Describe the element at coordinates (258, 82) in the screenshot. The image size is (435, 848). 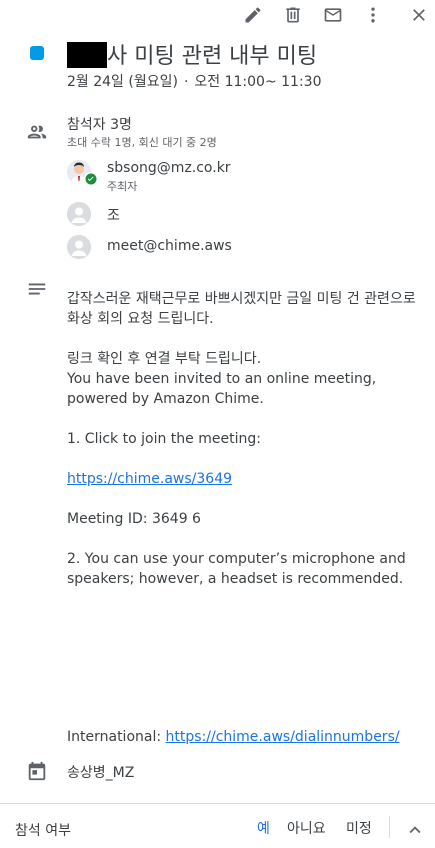
I see `event-time: 오전 11:00~ 11:30` at that location.